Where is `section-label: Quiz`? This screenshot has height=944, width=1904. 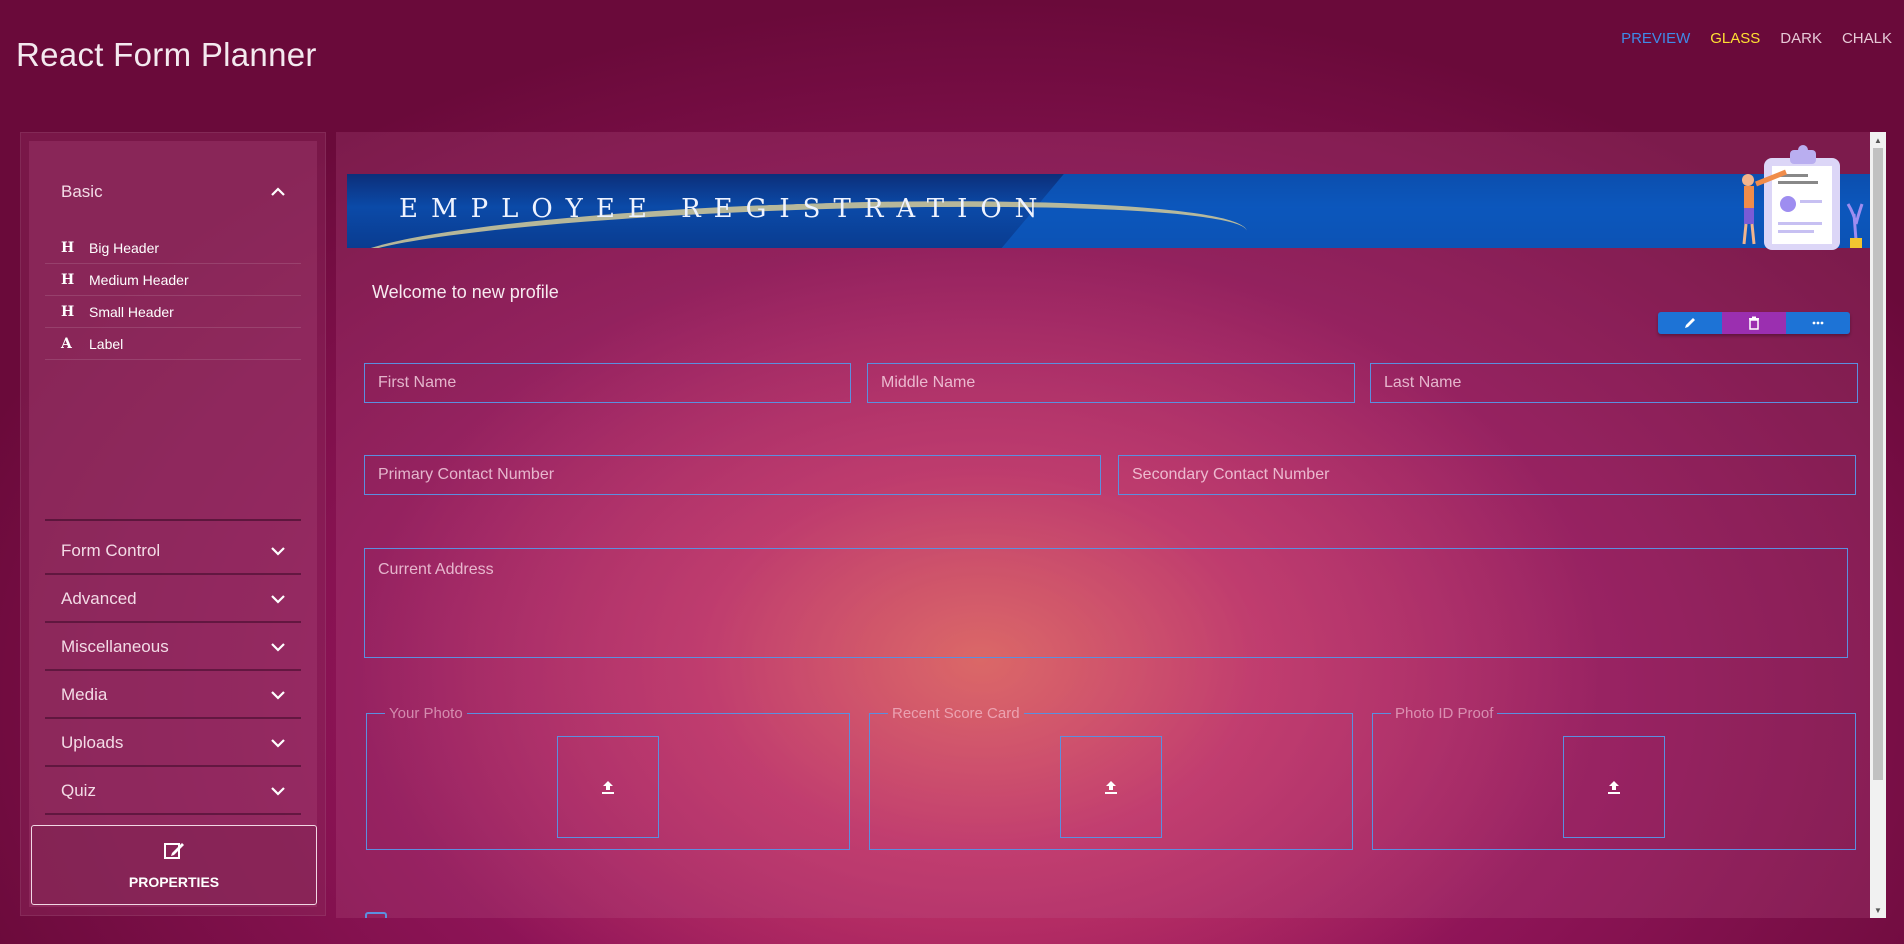 section-label: Quiz is located at coordinates (78, 790).